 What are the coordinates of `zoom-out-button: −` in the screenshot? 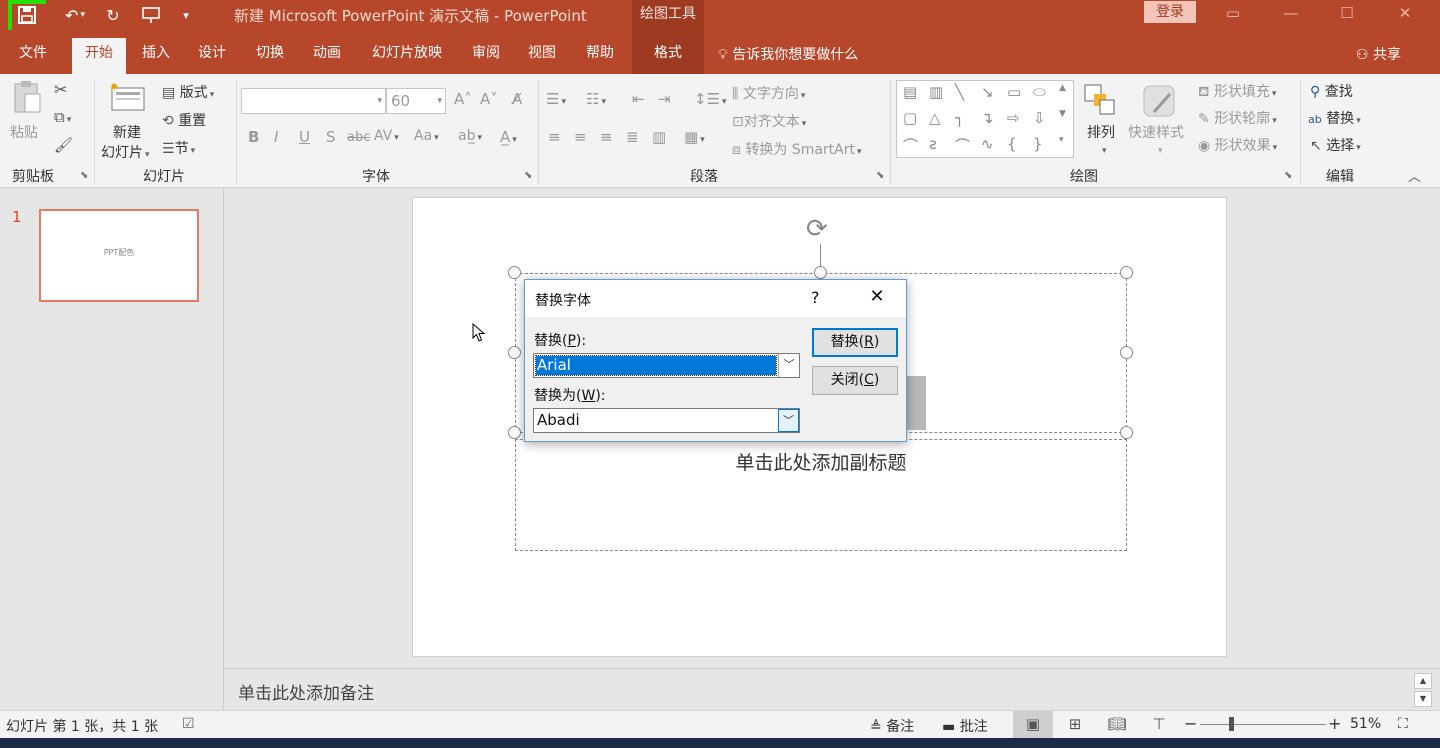 It's located at (1190, 723).